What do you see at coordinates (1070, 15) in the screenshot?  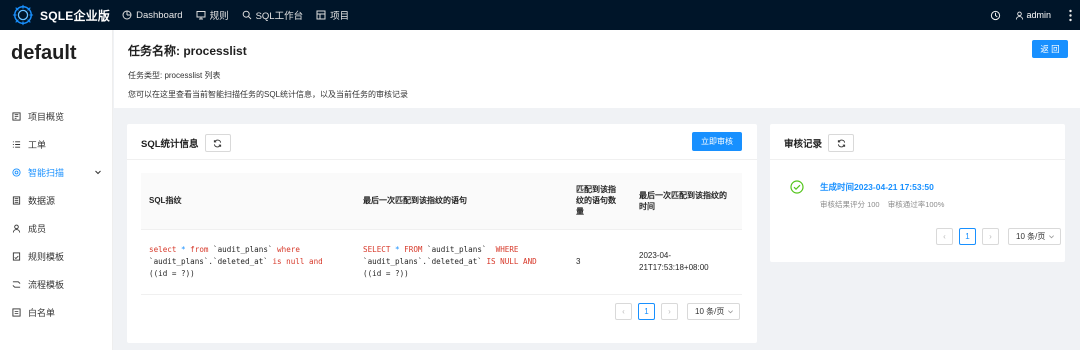 I see `more-vertical-icon` at bounding box center [1070, 15].